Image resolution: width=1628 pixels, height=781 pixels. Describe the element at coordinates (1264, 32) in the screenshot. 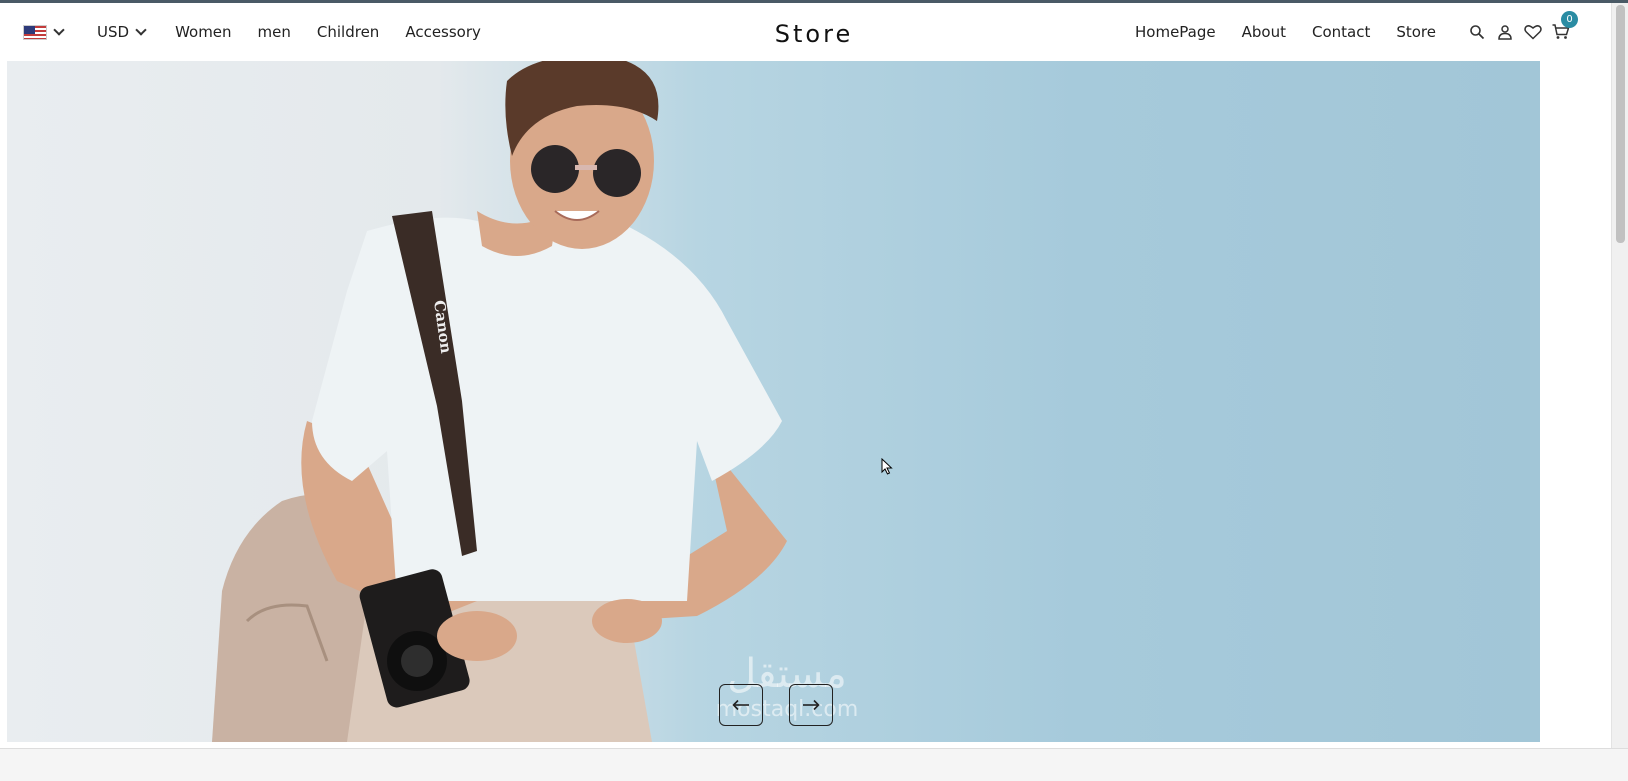

I see `nav-link-about: About` at that location.